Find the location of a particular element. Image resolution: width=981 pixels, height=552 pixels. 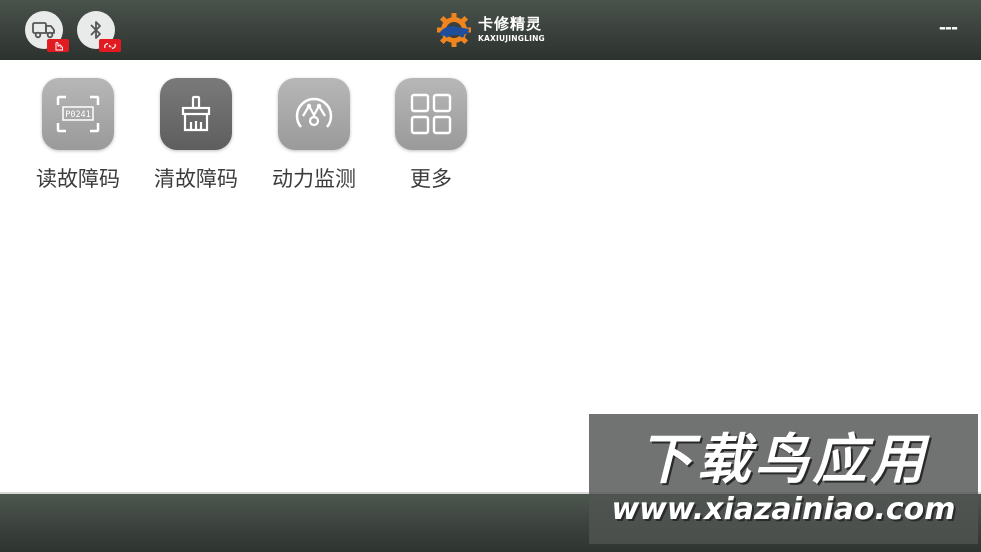

logo-name-cn: 卡修精灵 is located at coordinates (510, 24).